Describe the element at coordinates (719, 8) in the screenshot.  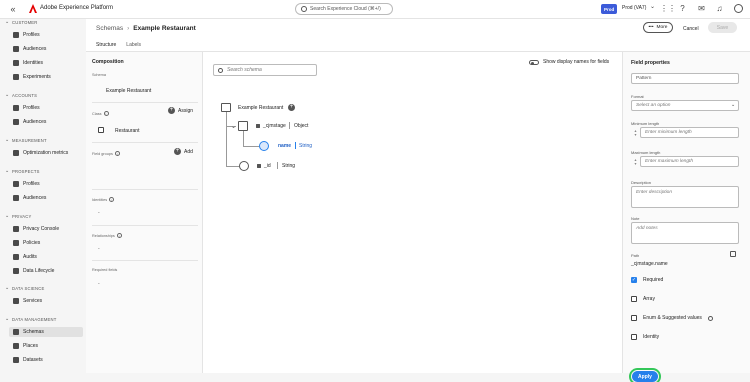
I see `notifications-bell-icon: ♫` at that location.